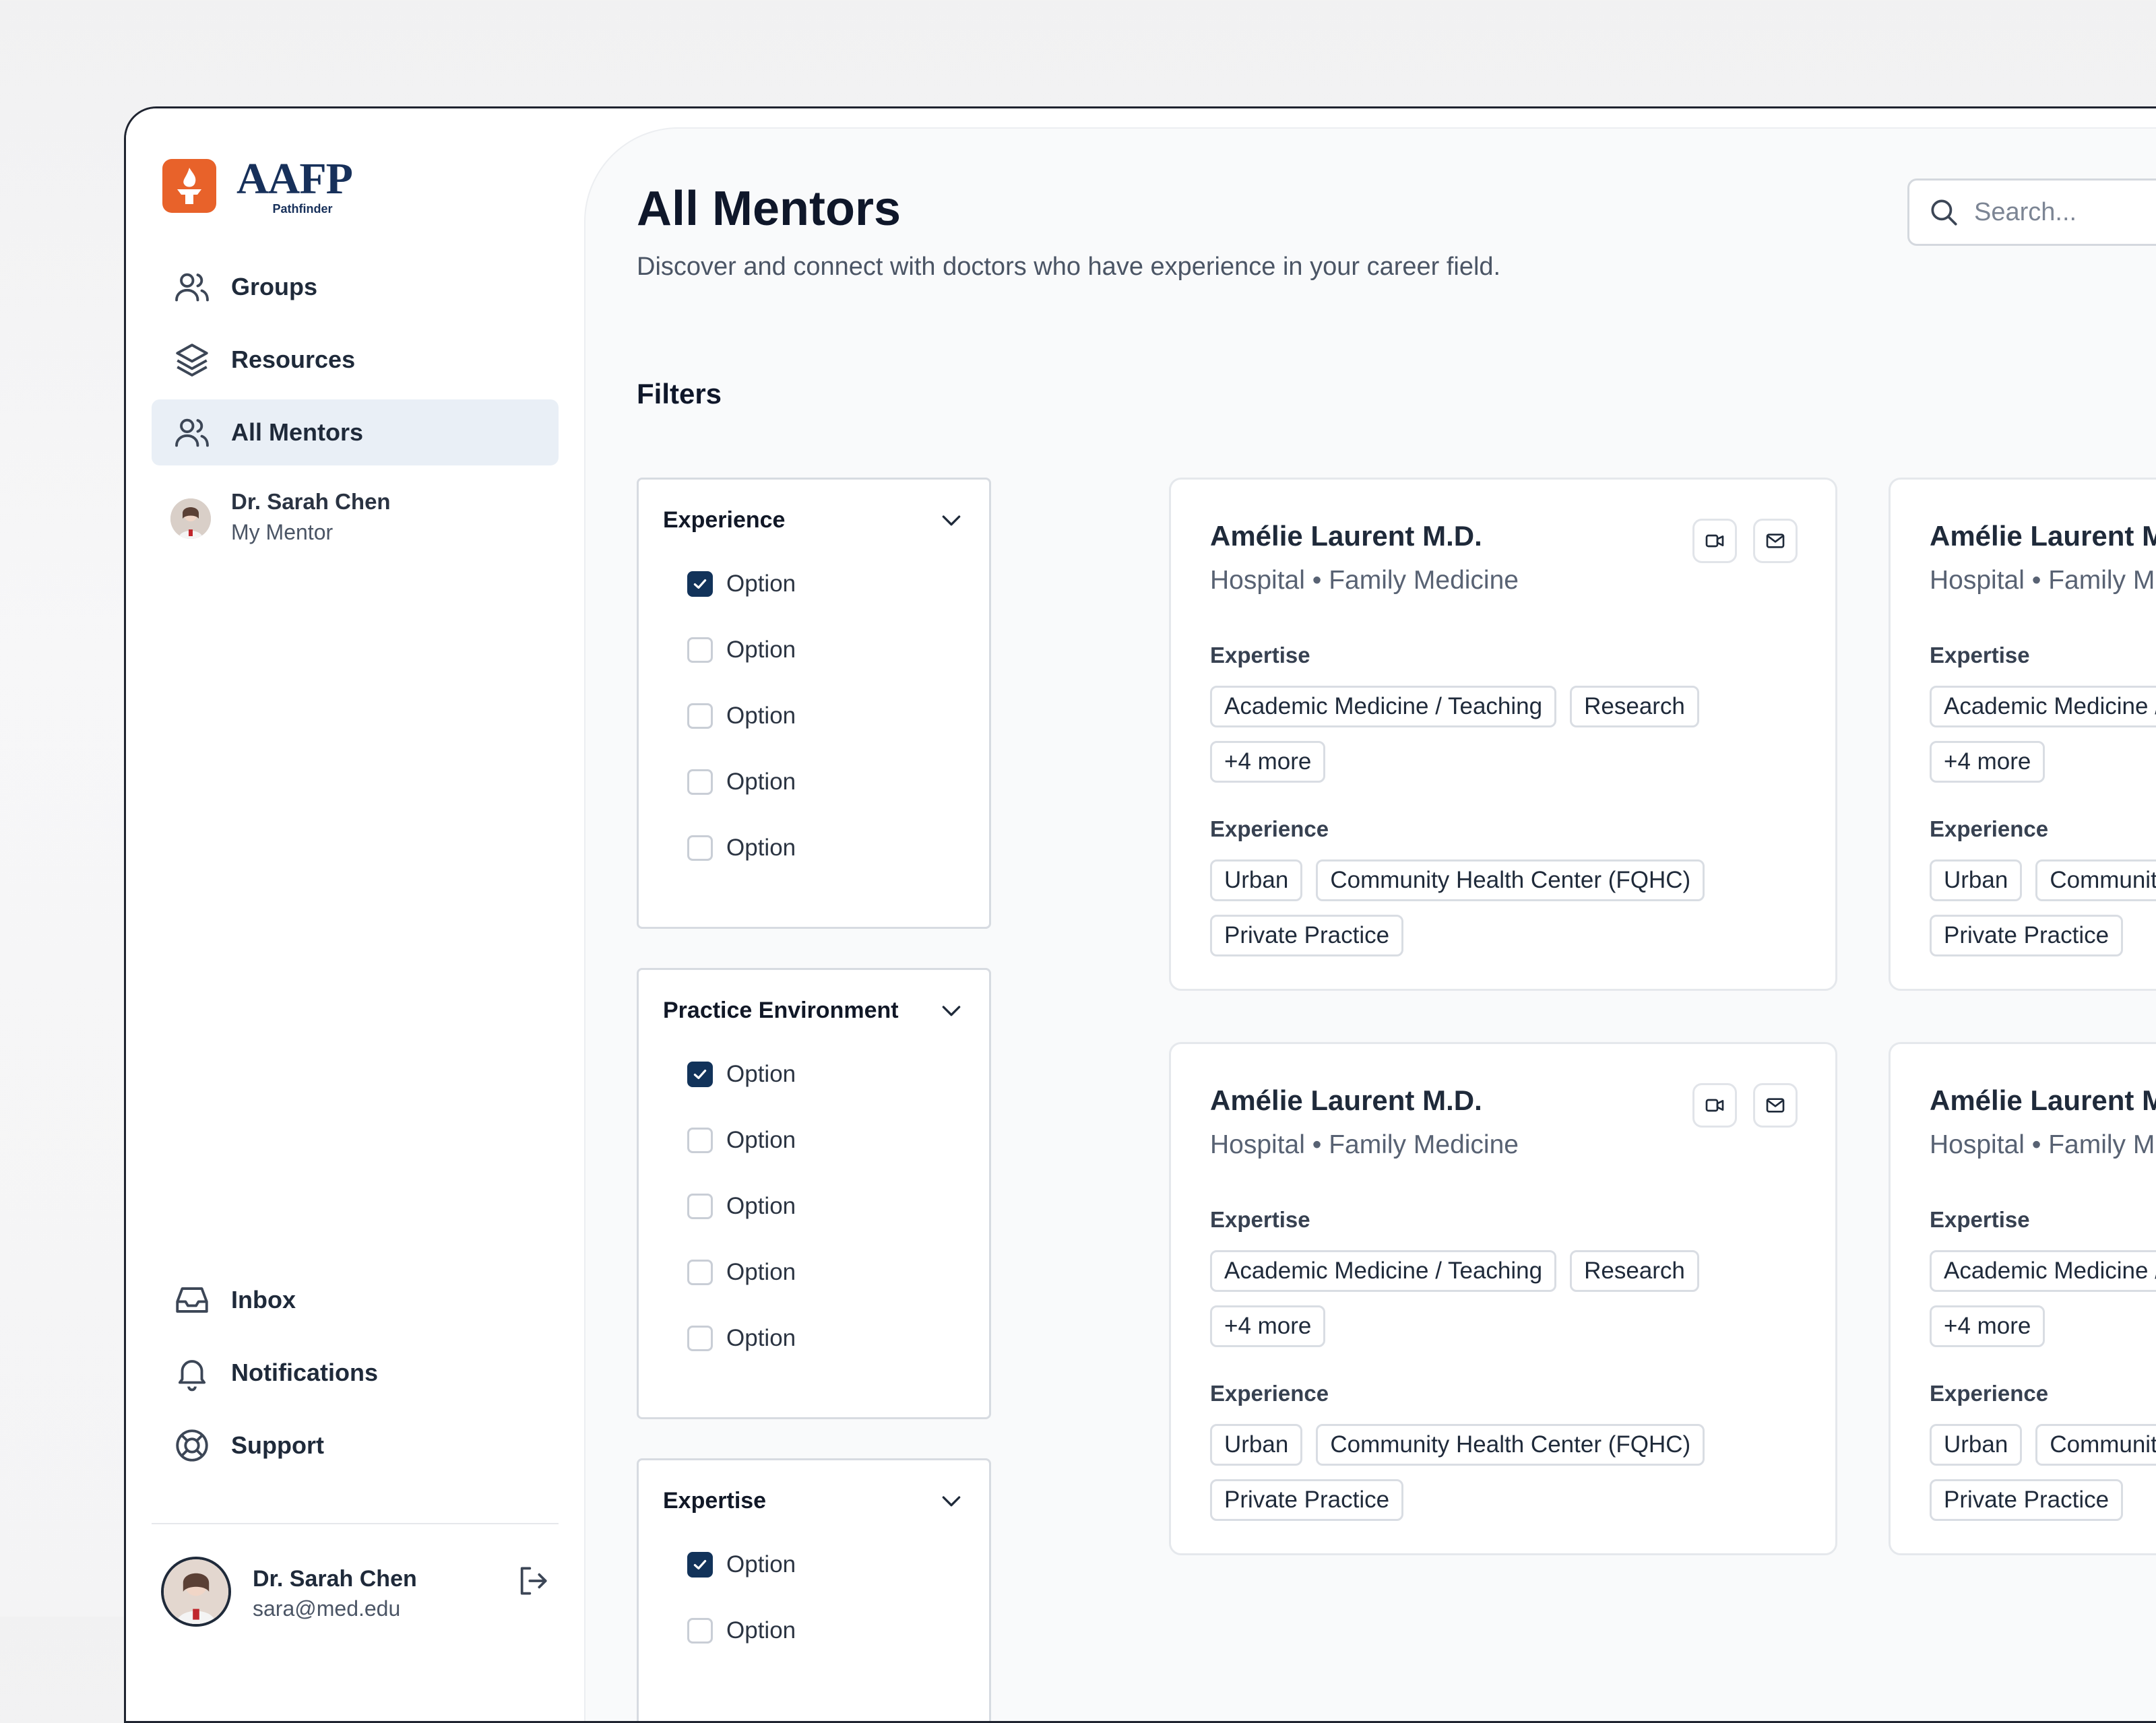  I want to click on sidebar-item-notifications: Notifications, so click(355, 1373).